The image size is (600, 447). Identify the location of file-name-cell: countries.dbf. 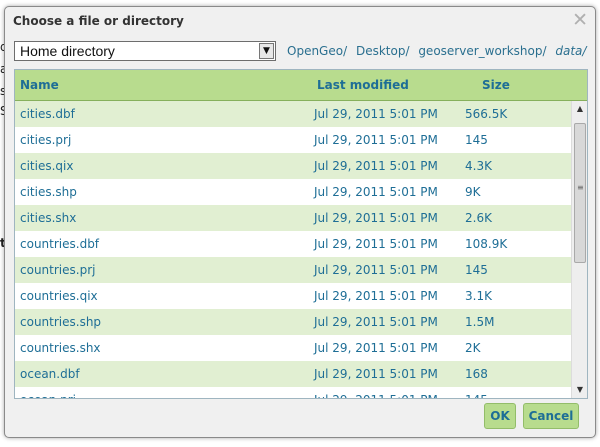
(60, 244).